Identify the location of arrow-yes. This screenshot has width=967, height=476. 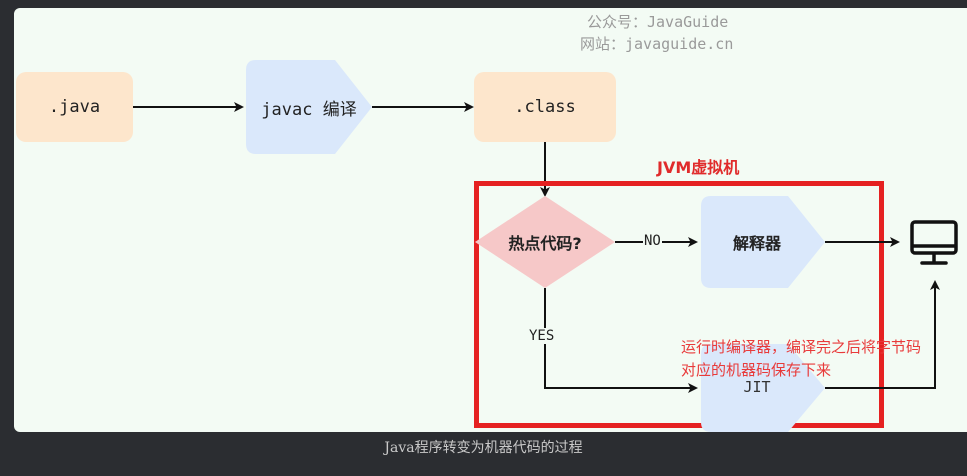
(621, 340).